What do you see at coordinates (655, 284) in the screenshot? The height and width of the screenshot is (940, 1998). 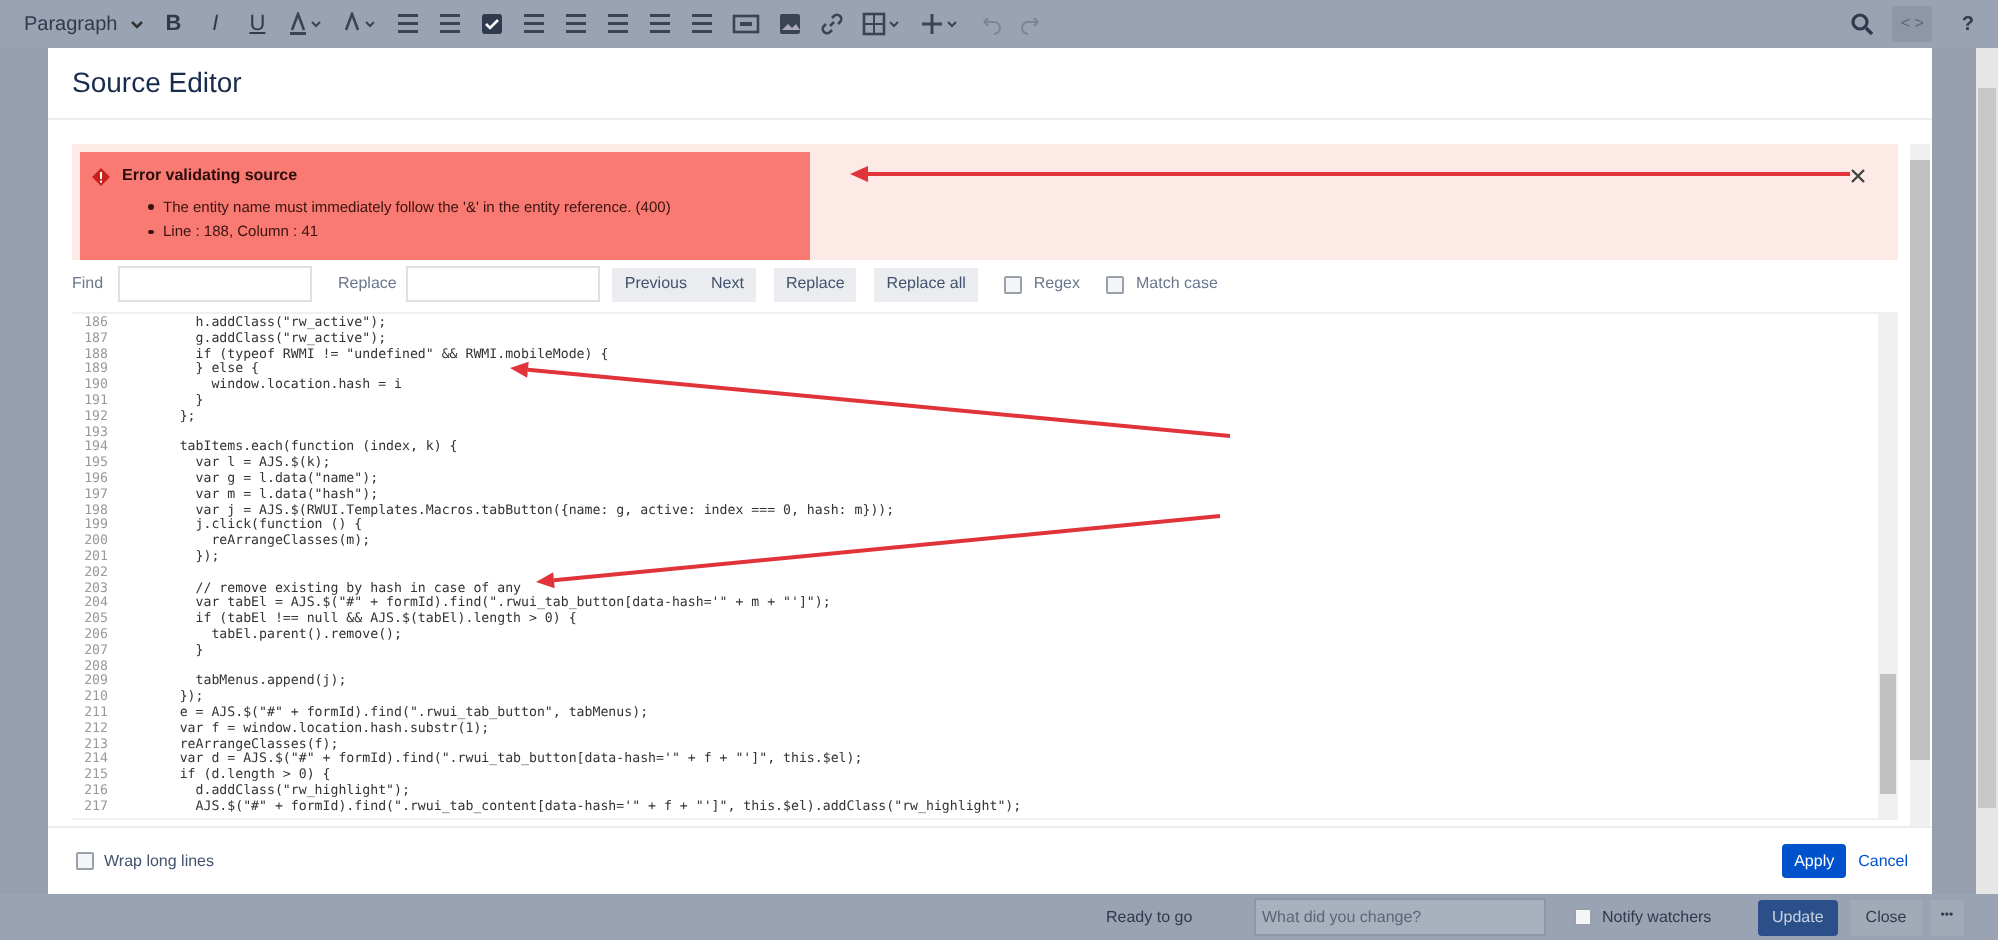 I see `find-bar-button: Previous` at bounding box center [655, 284].